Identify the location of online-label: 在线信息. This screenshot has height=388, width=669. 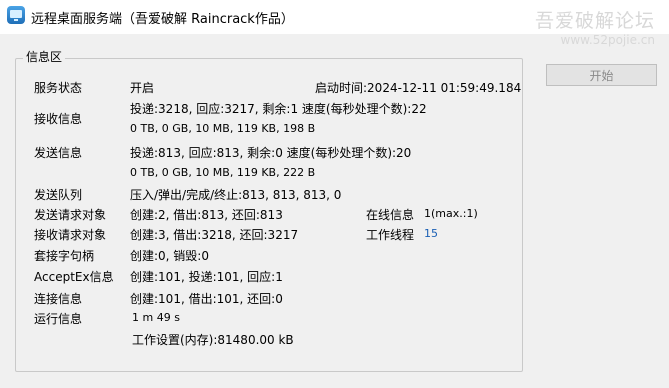
(390, 215).